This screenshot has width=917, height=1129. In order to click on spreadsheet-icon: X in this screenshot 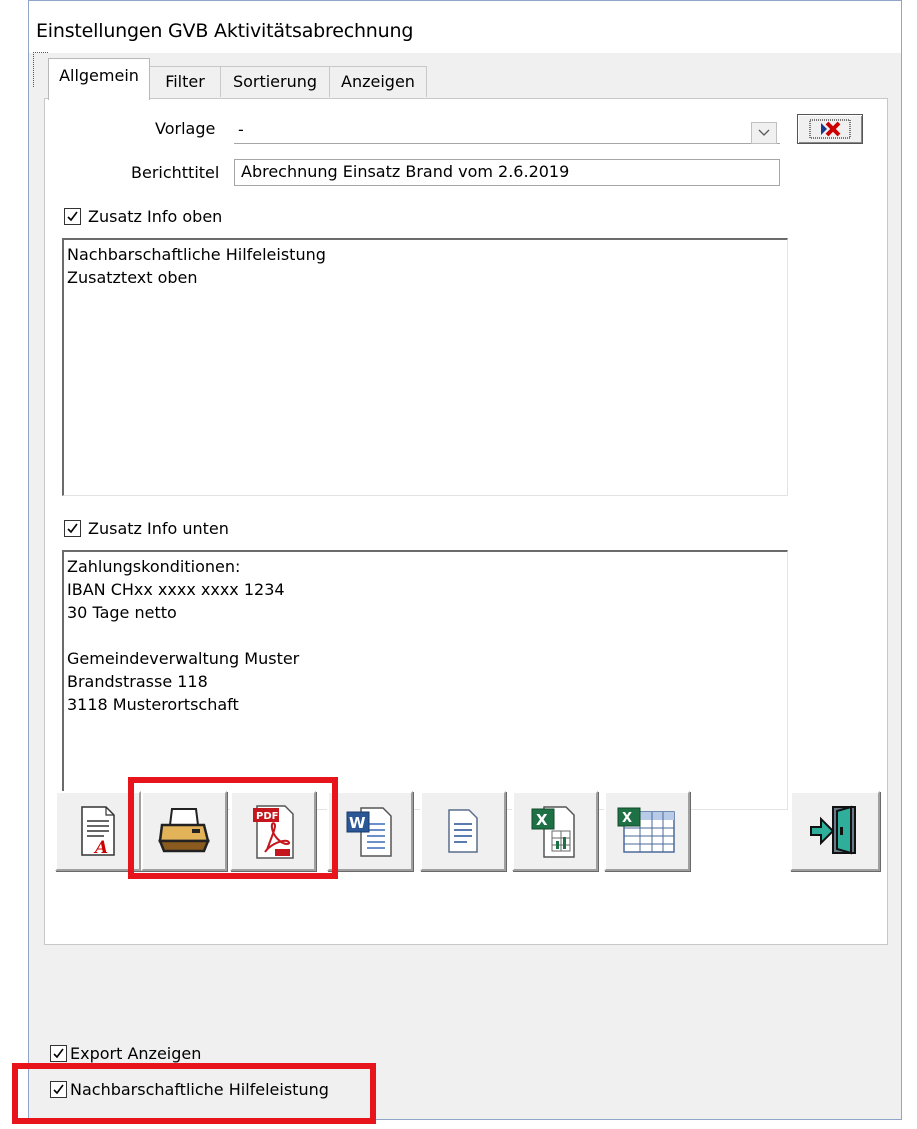, I will do `click(646, 830)`.